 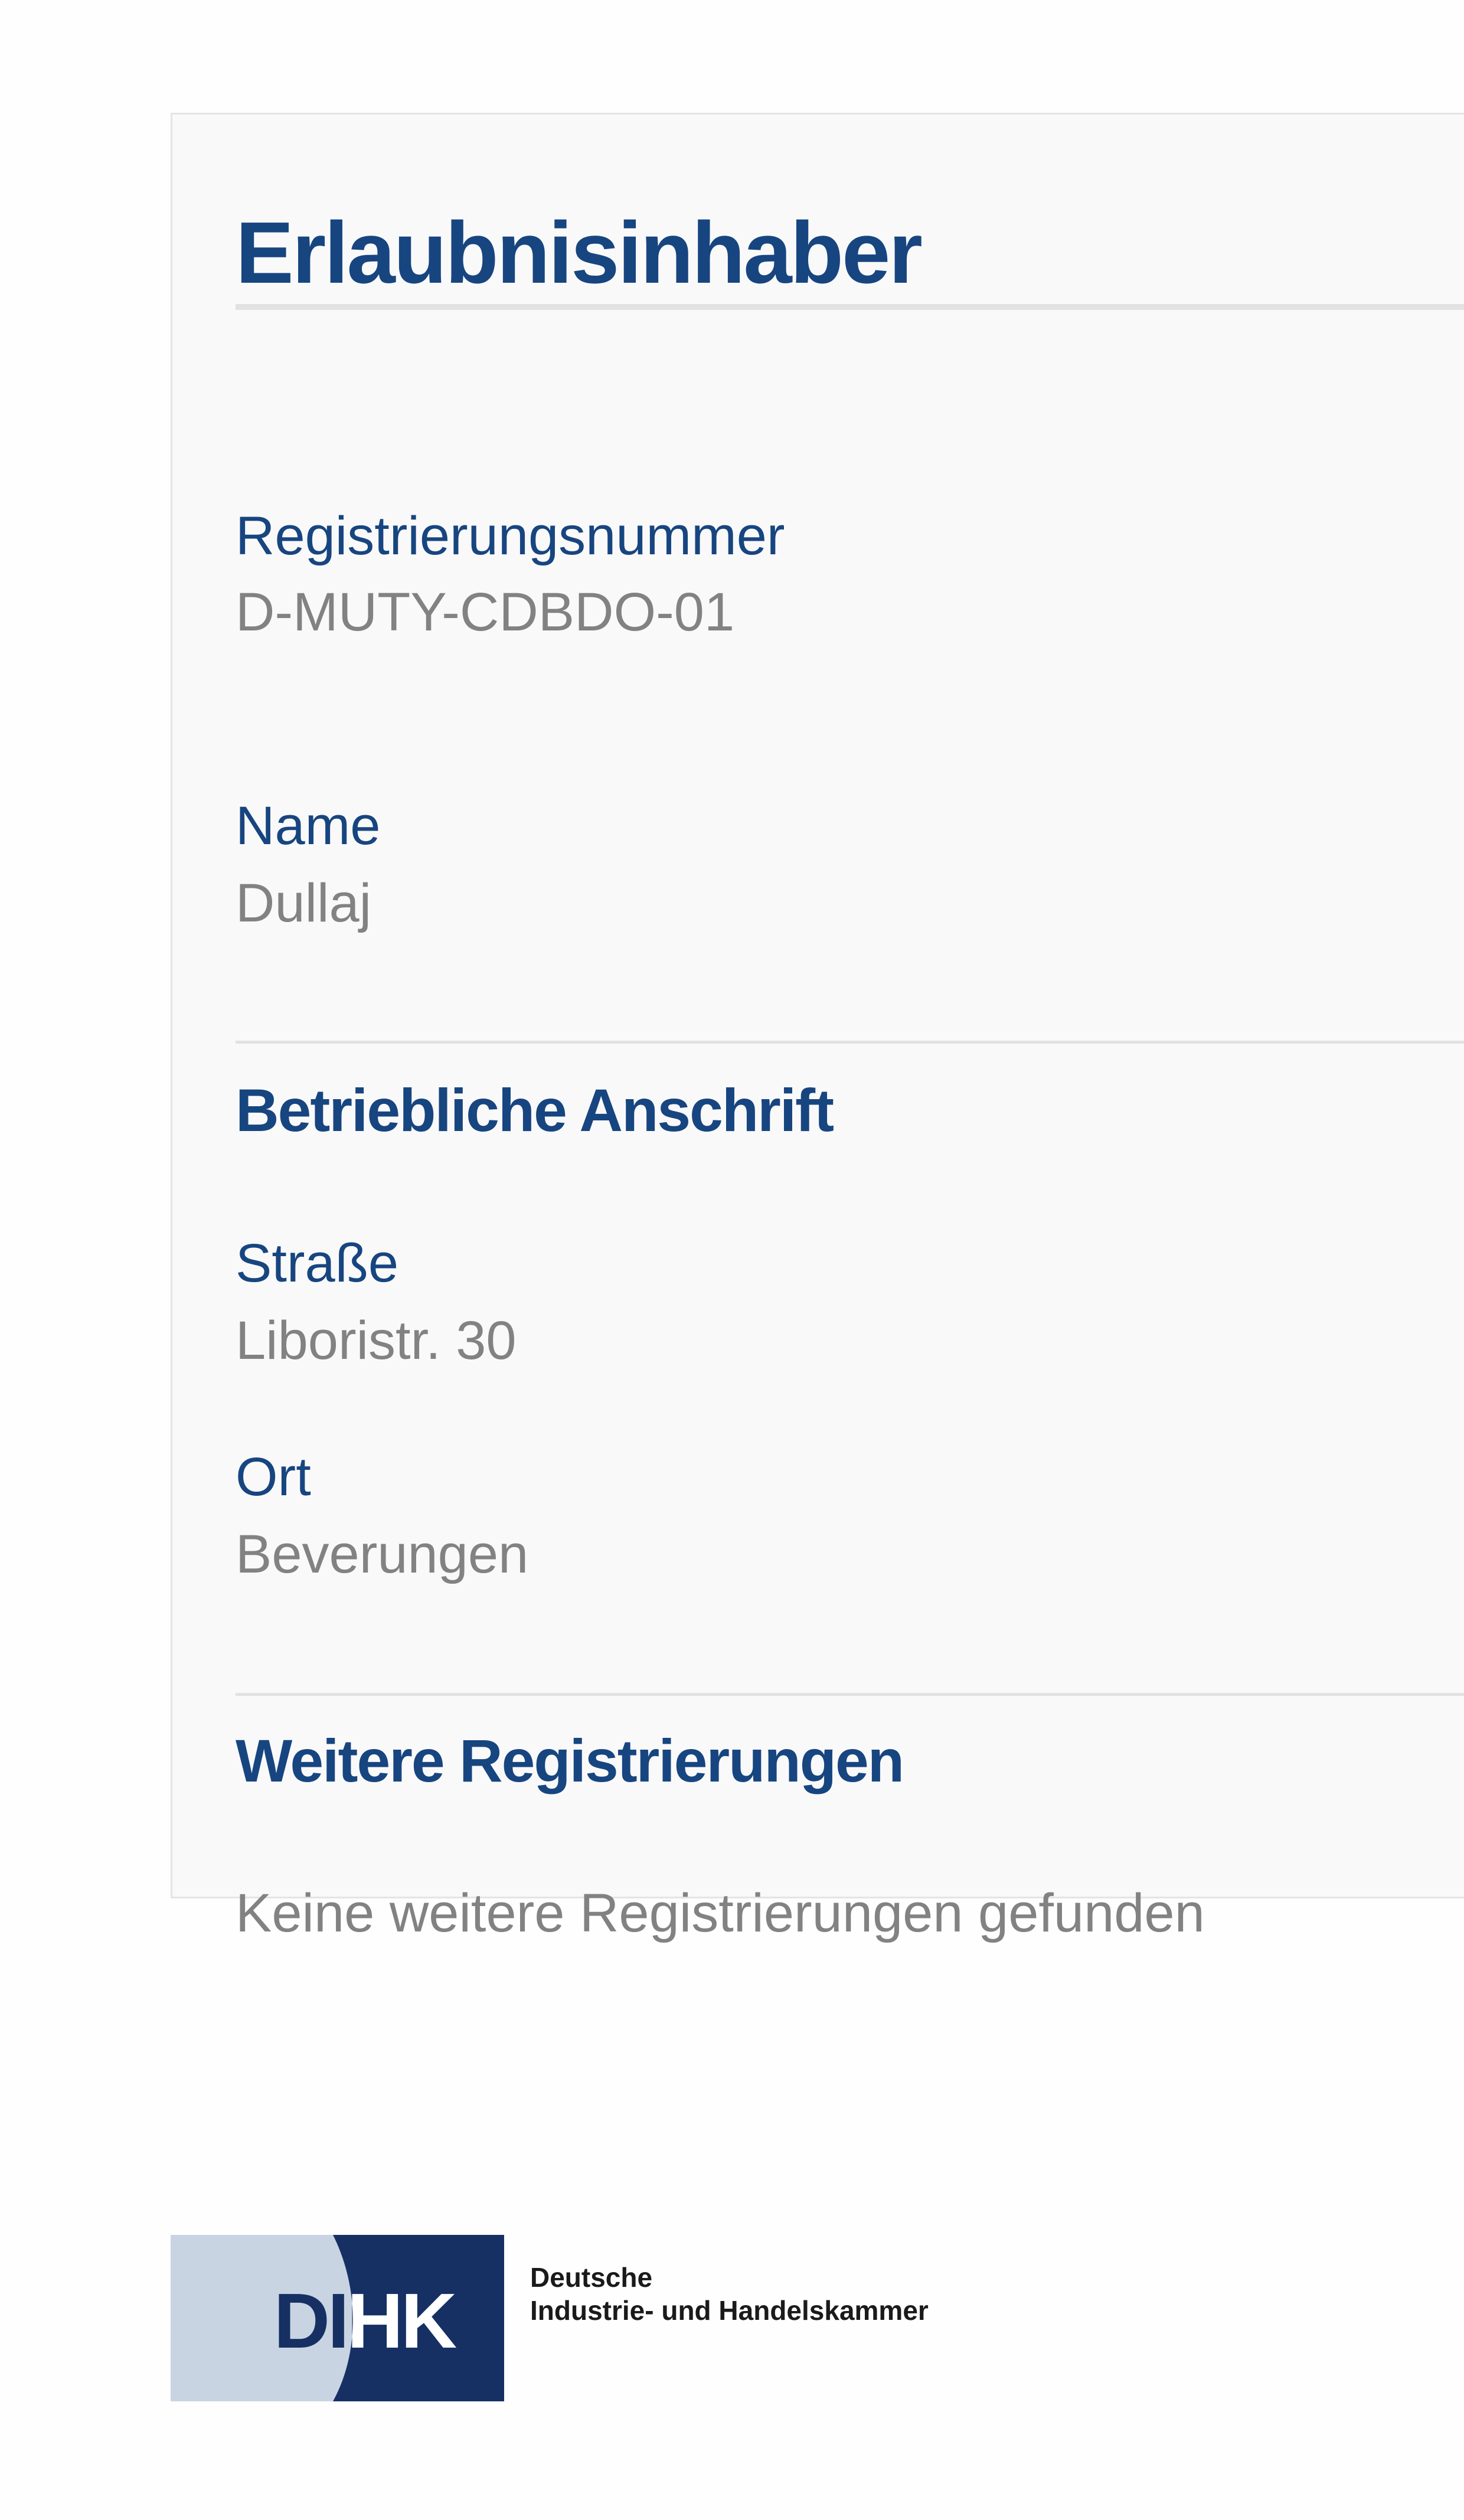 I want to click on further-registrations-heading: Weitere Registrierungen, so click(x=570, y=1761).